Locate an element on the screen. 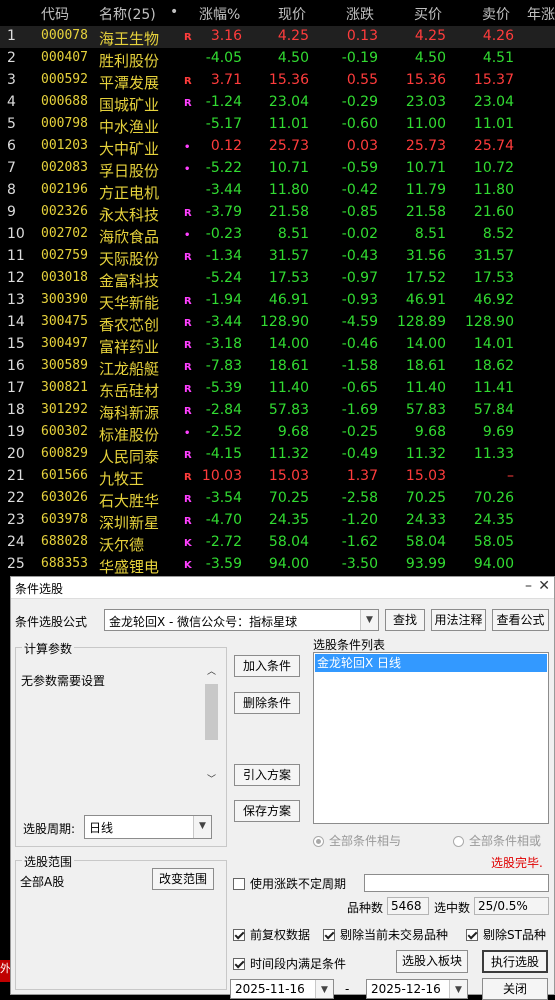 This screenshot has height=1000, width=555. table-row: 25 688353 华盛锂电 K -3.59 94.00 -3.50 93.99 94.00 is located at coordinates (277, 564).